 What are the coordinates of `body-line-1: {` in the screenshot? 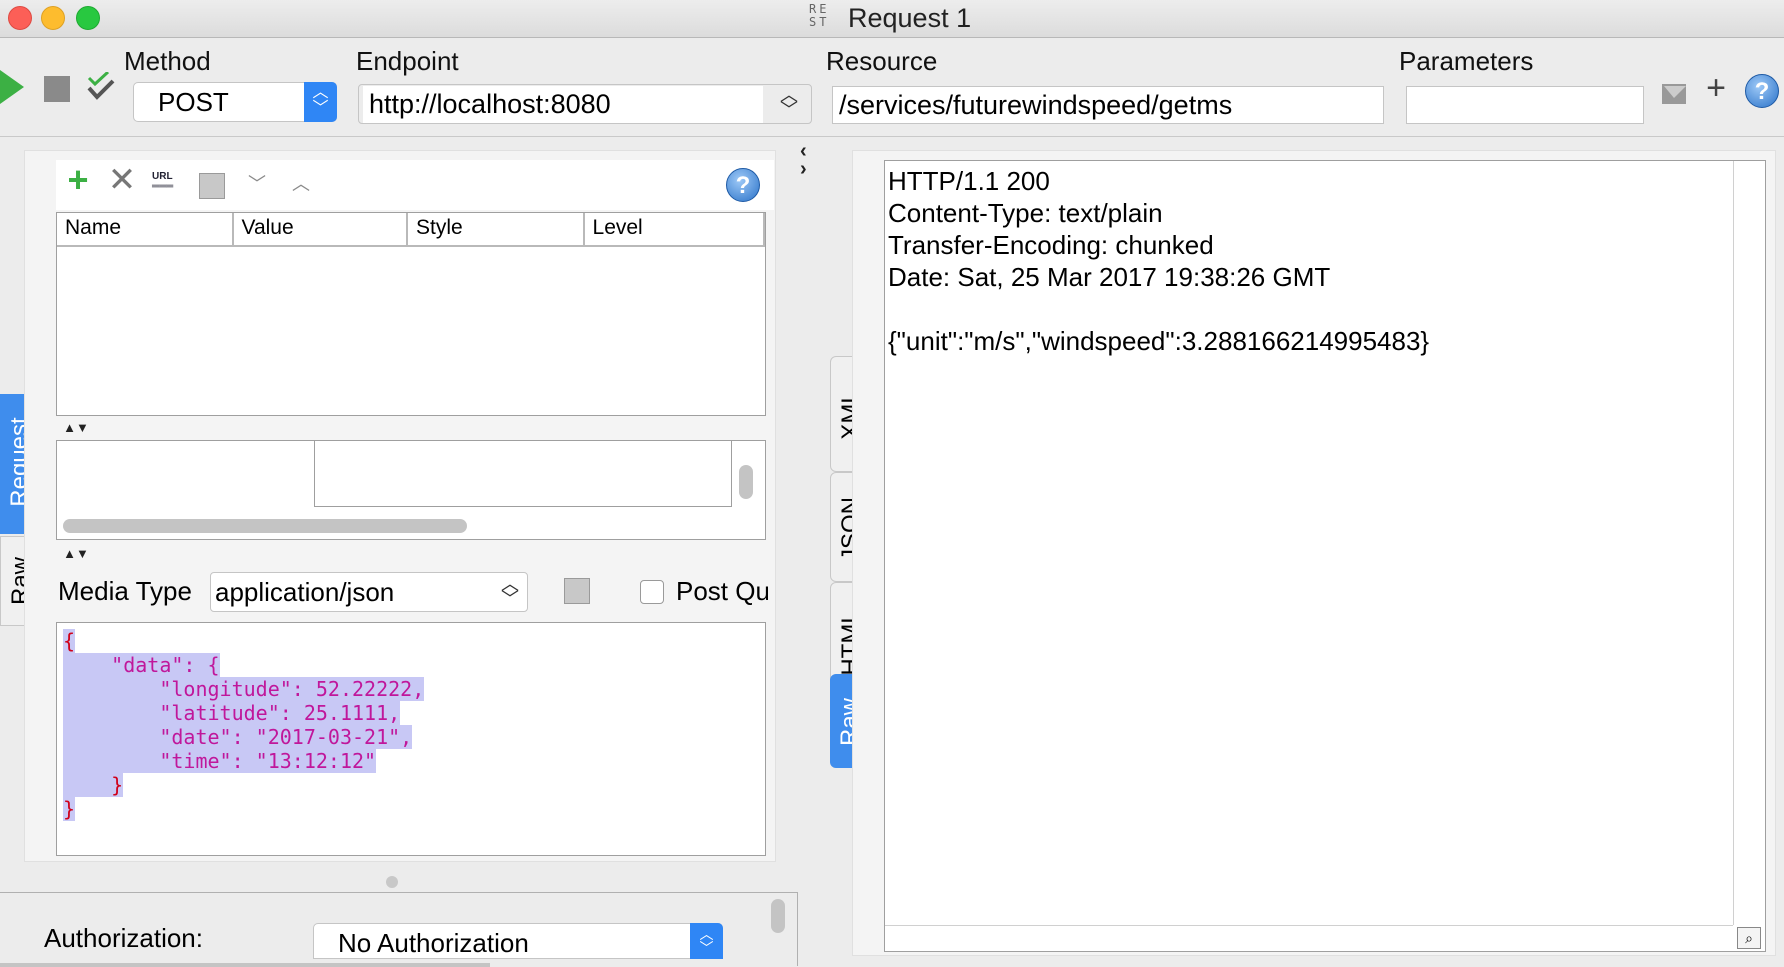 It's located at (69, 641).